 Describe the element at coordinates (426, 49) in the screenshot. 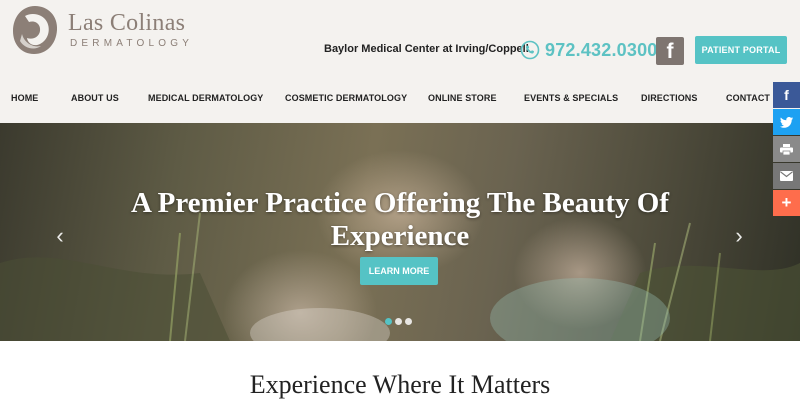

I see `location-text: Baylor Medical Center at Irving/Coppell` at that location.